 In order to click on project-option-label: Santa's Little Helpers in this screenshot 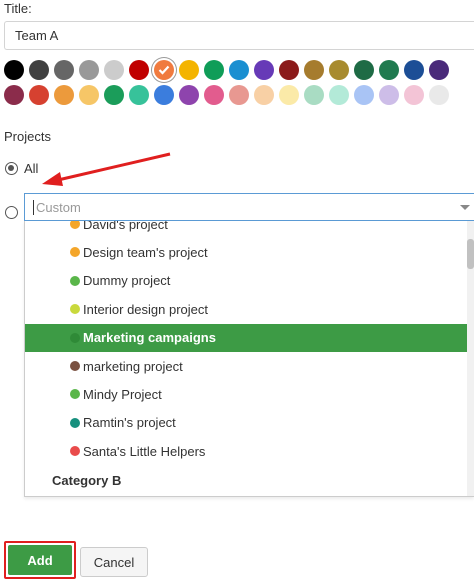, I will do `click(144, 451)`.